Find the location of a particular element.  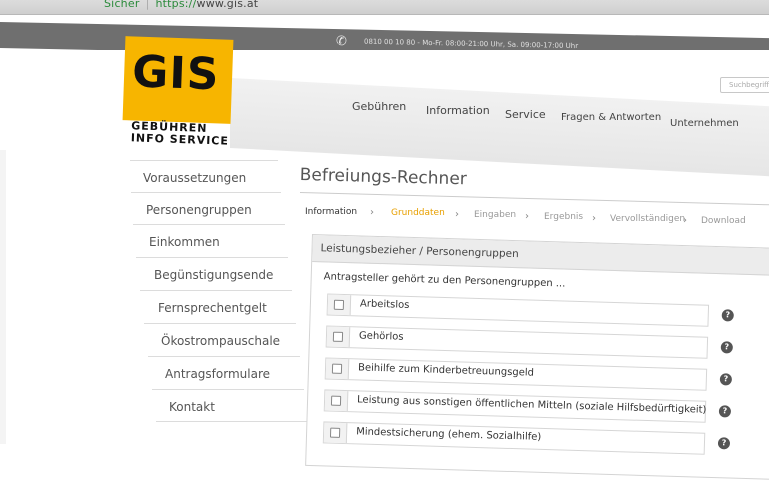

browser-address-bar: Sicher | https://www.gis.at is located at coordinates (384, 7).